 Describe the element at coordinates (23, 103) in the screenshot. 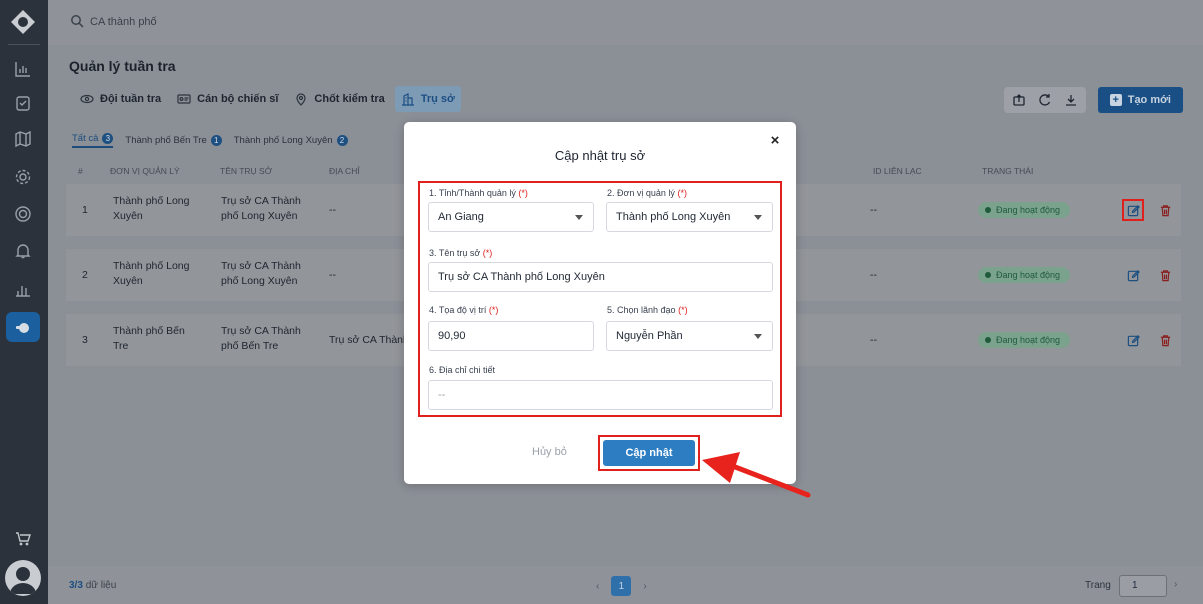

I see `sidebar-item-tasks` at that location.